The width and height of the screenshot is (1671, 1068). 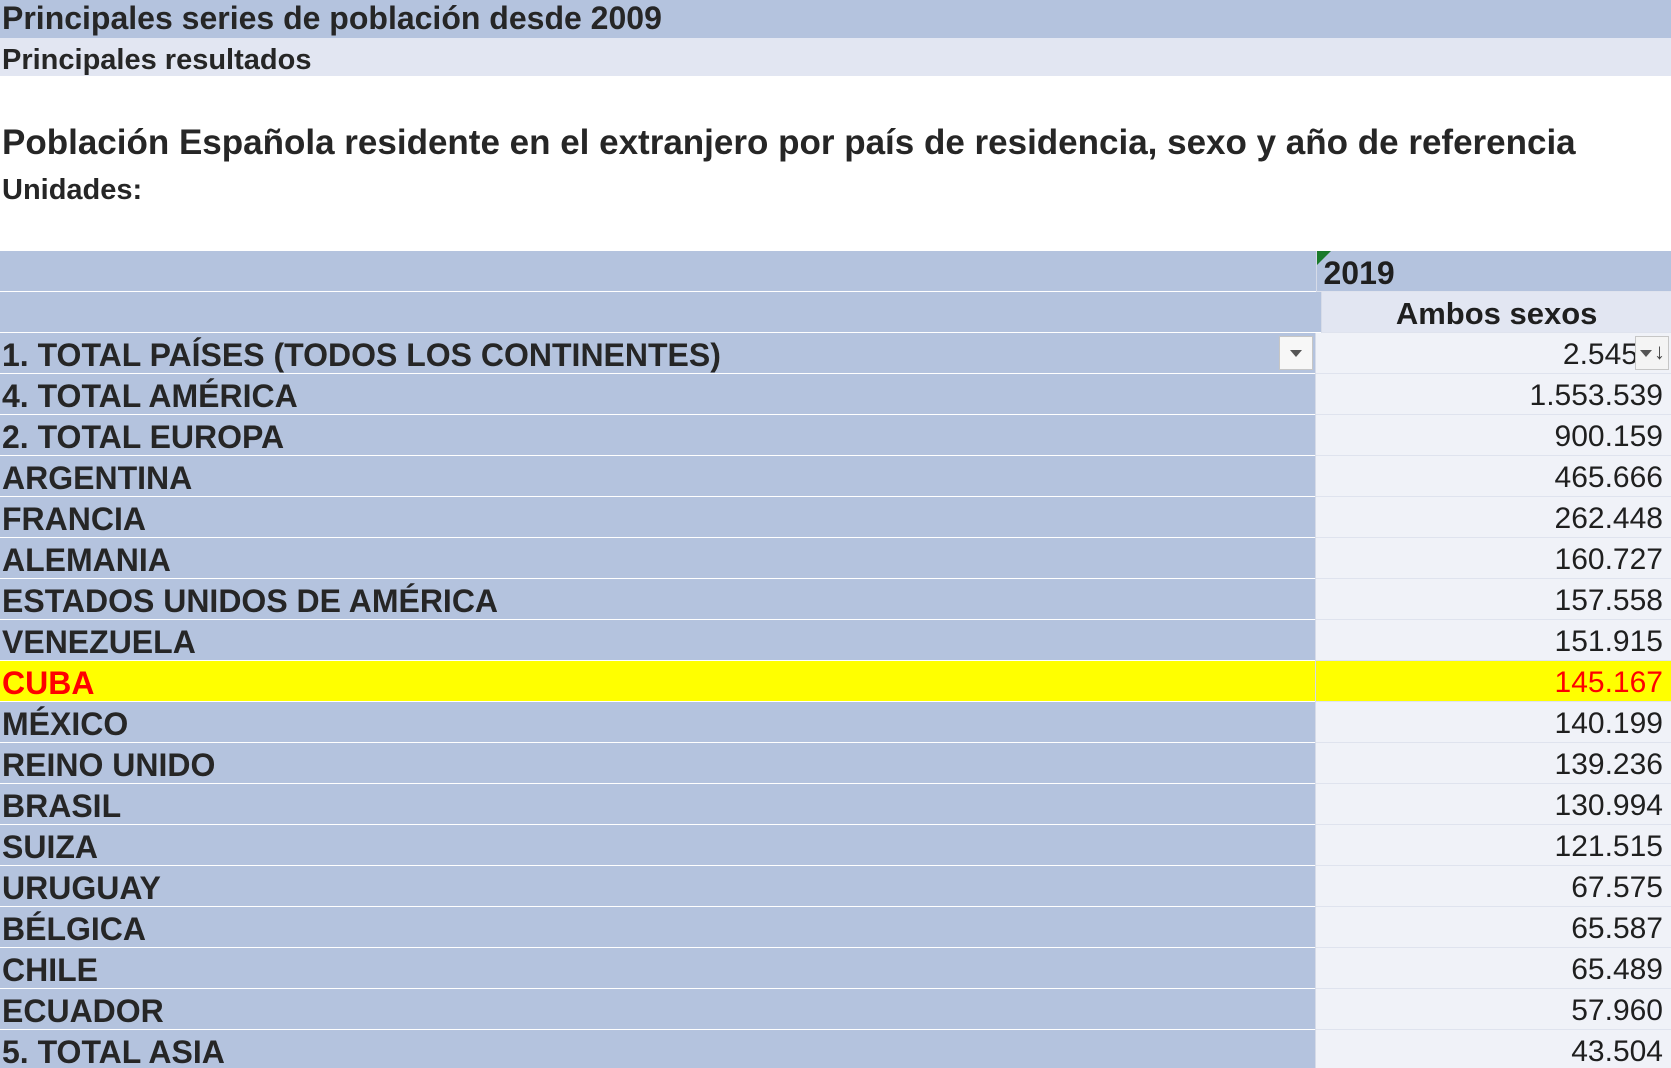 I want to click on row-value-text: 145.167, so click(x=1608, y=682).